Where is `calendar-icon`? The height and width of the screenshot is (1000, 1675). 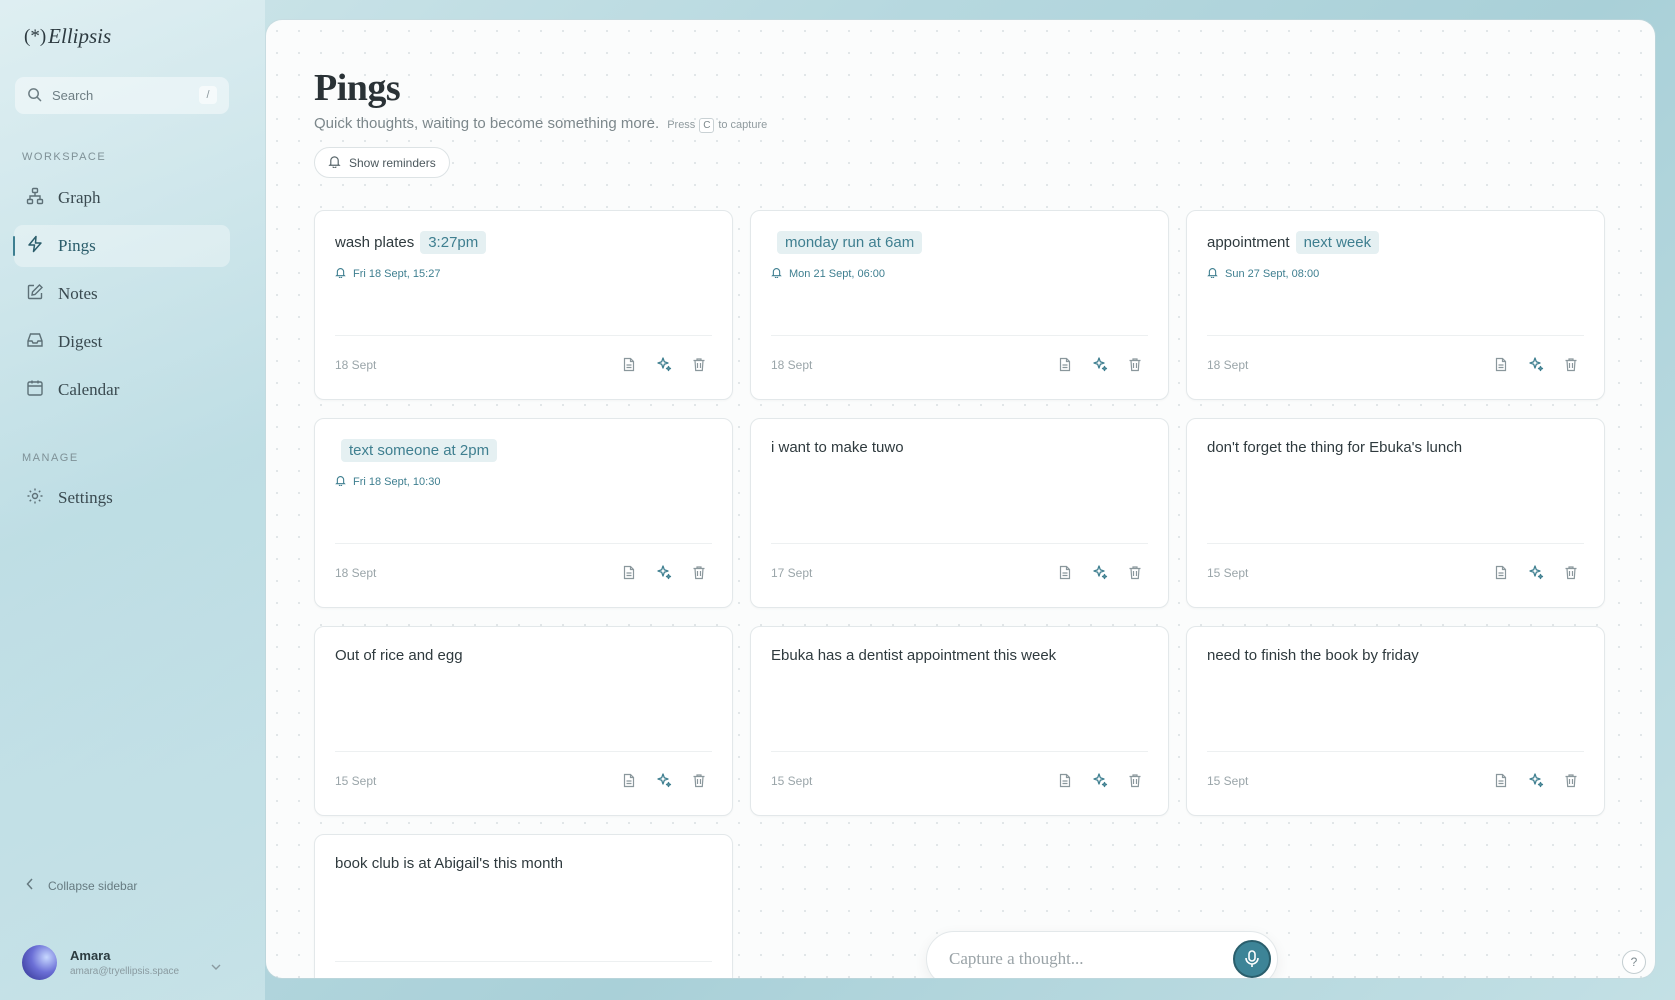
calendar-icon is located at coordinates (35, 390).